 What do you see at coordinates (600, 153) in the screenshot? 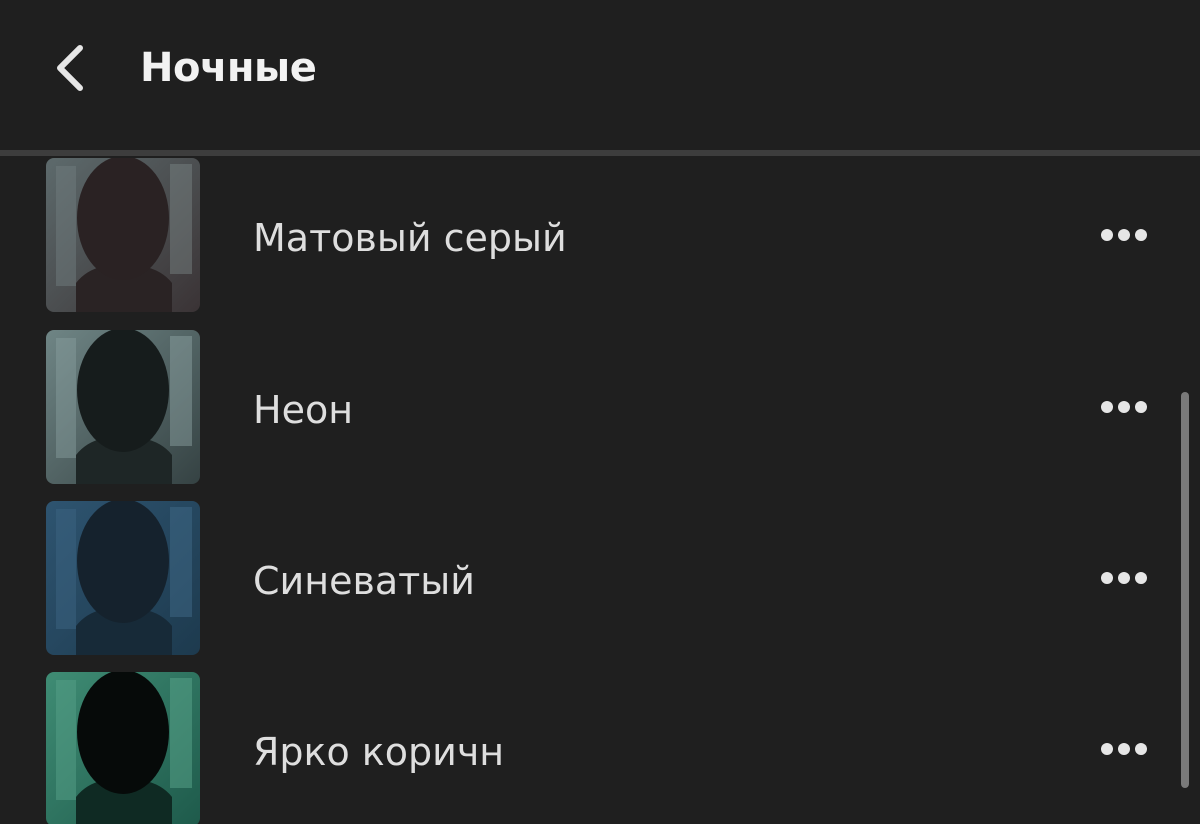
I see `header-divider` at bounding box center [600, 153].